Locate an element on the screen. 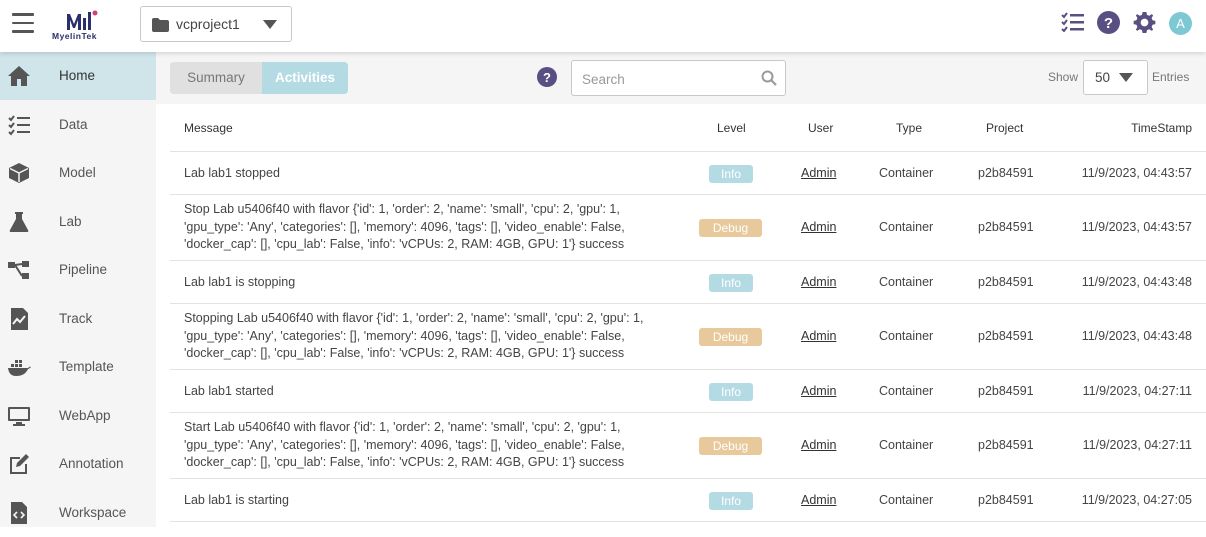 The image size is (1206, 537). project-select: vcproject1 is located at coordinates (216, 24).